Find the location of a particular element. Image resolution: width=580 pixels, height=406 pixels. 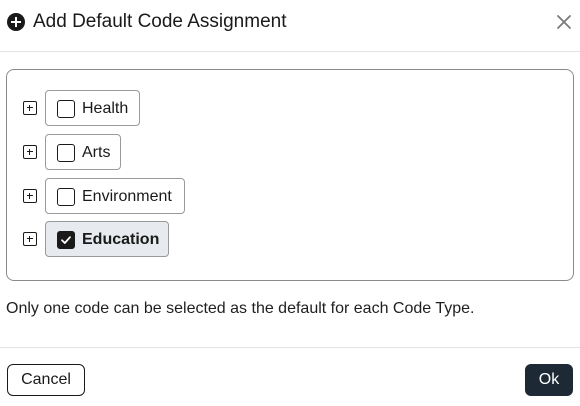

tree-chip-health: Health is located at coordinates (92, 108).